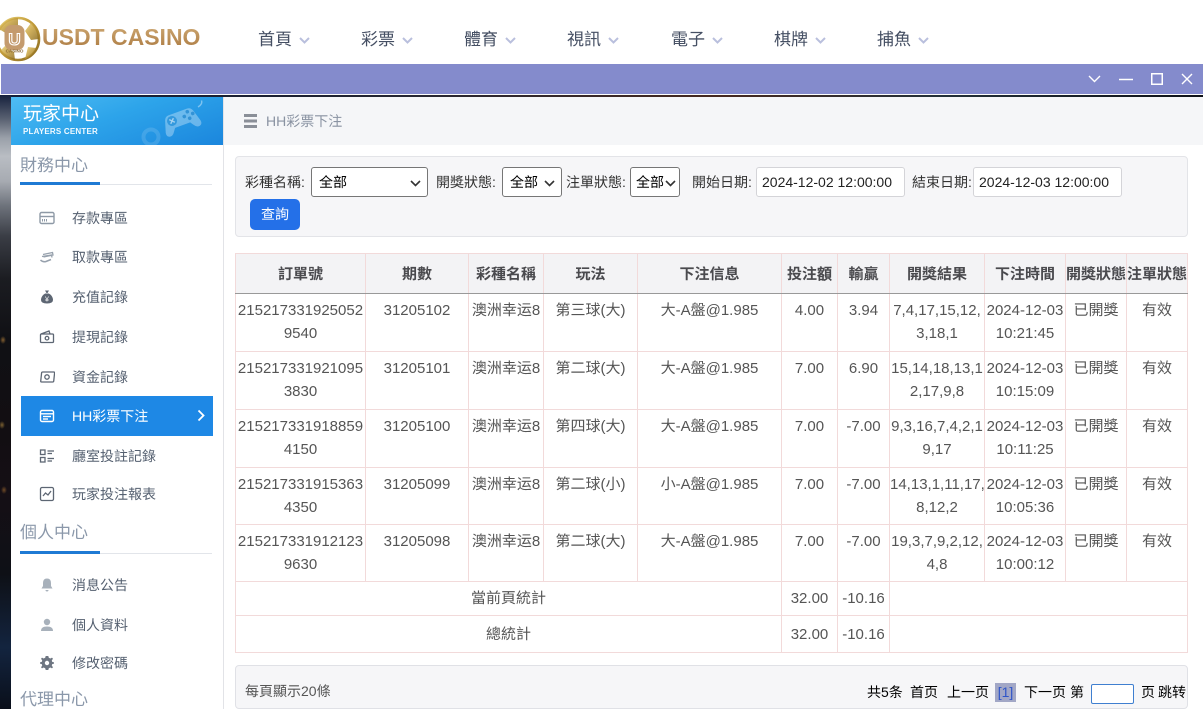  What do you see at coordinates (15, 51) in the screenshot?
I see `svg-text: CASINO` at bounding box center [15, 51].